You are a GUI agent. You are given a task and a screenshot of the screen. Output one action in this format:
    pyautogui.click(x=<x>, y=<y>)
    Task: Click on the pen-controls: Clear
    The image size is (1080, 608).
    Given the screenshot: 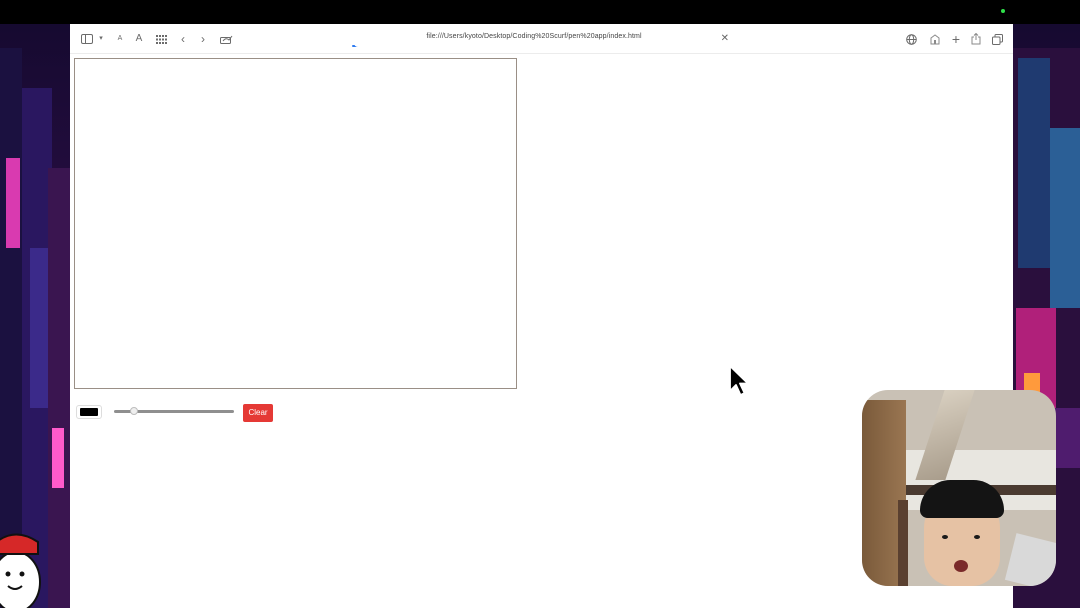 What is the action you would take?
    pyautogui.click(x=226, y=413)
    